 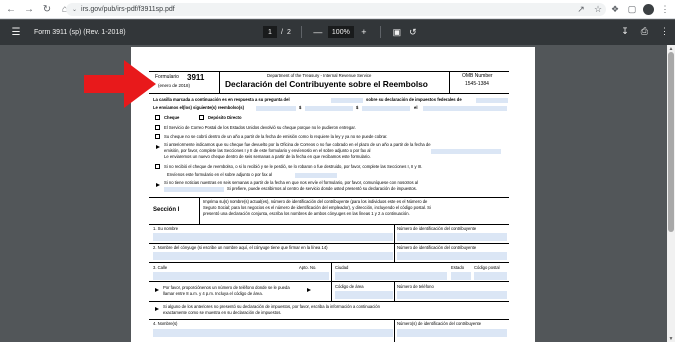 What do you see at coordinates (632, 9) in the screenshot?
I see `sidebar-icon: ▢` at bounding box center [632, 9].